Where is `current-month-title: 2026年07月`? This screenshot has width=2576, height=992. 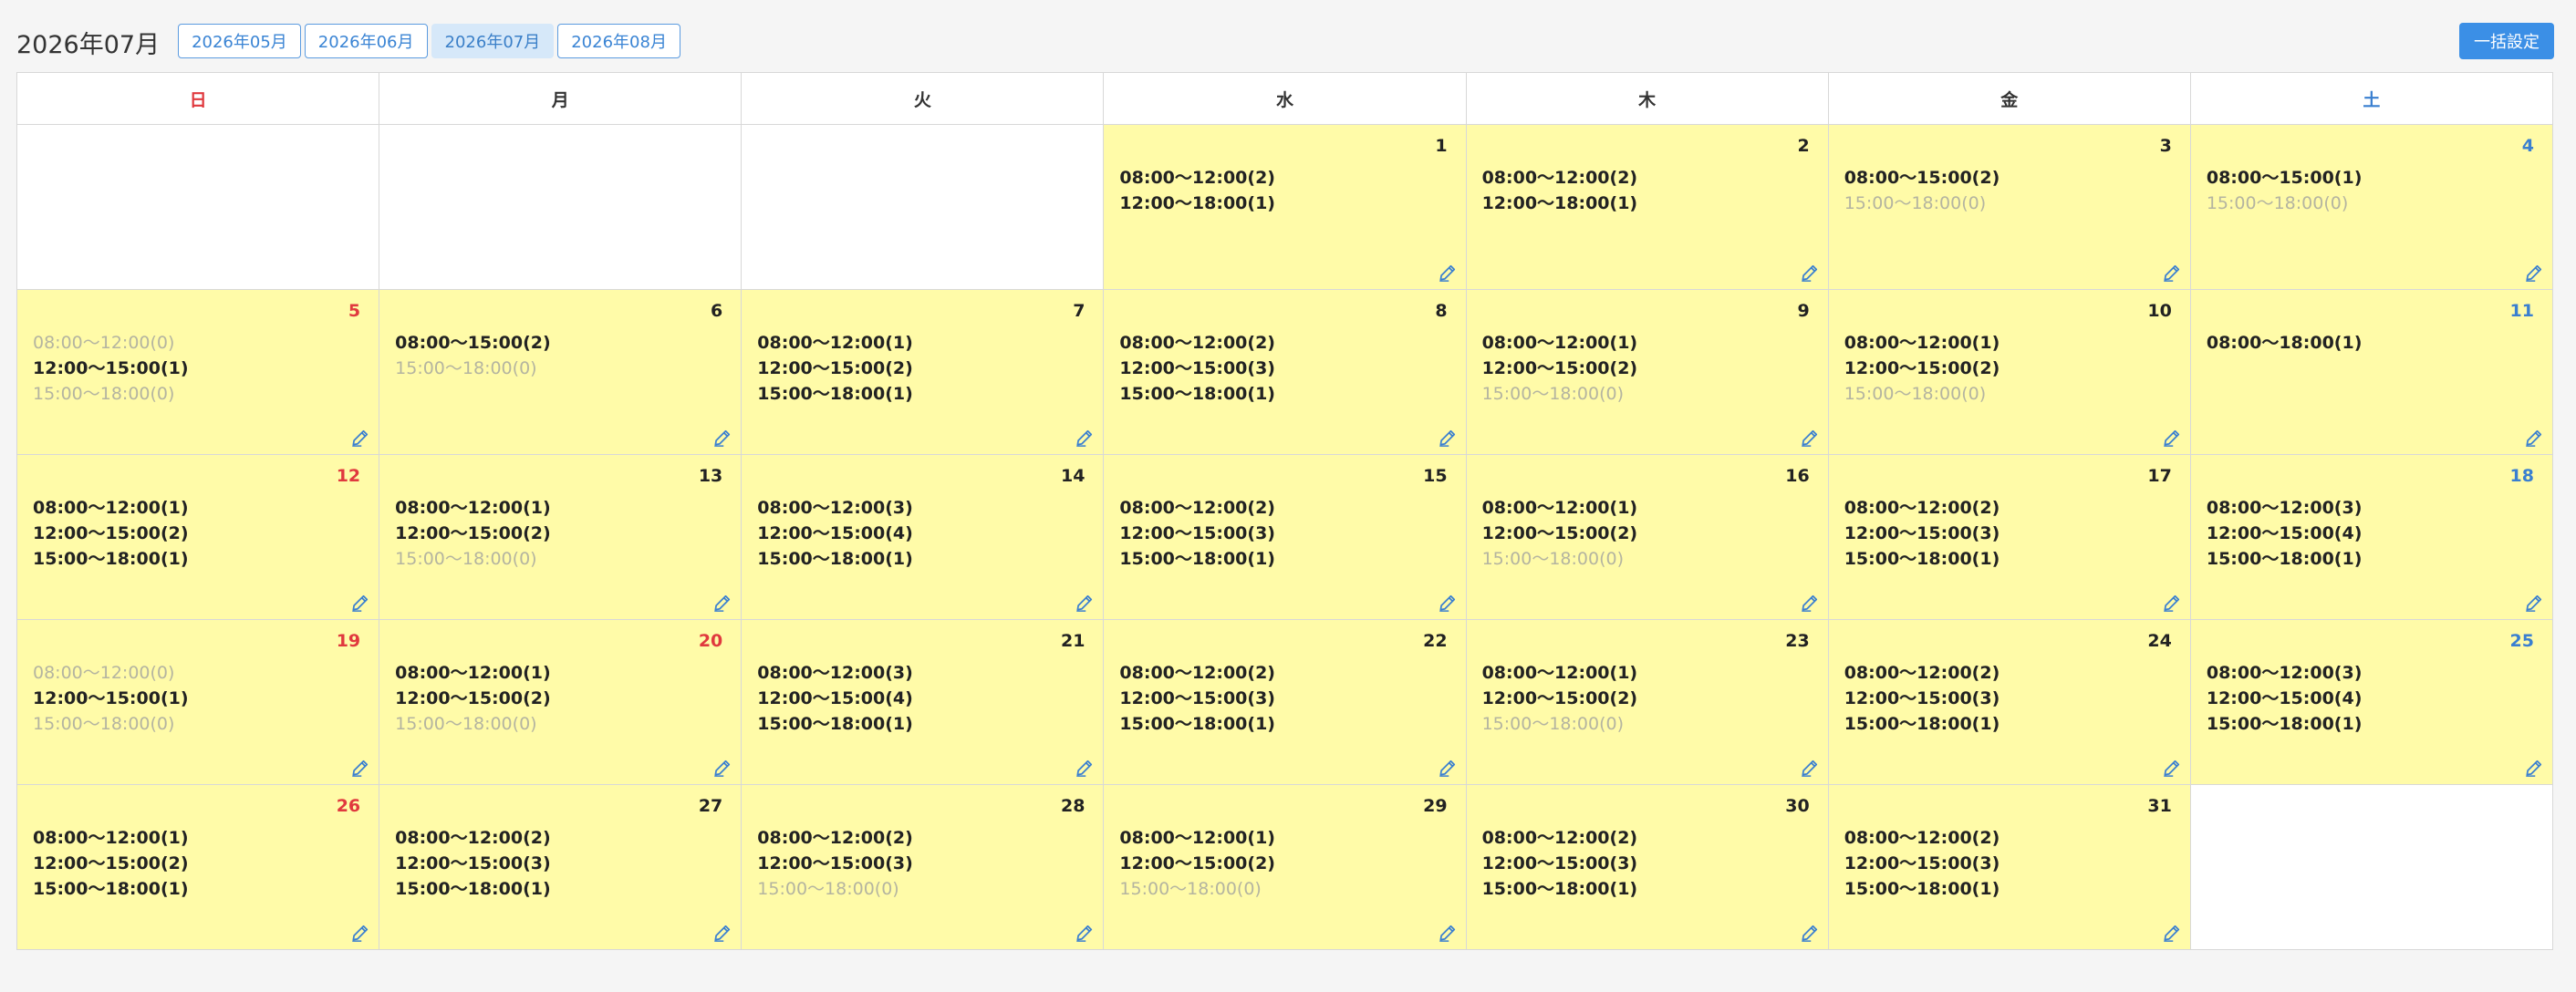
current-month-title: 2026年07月 is located at coordinates (88, 44).